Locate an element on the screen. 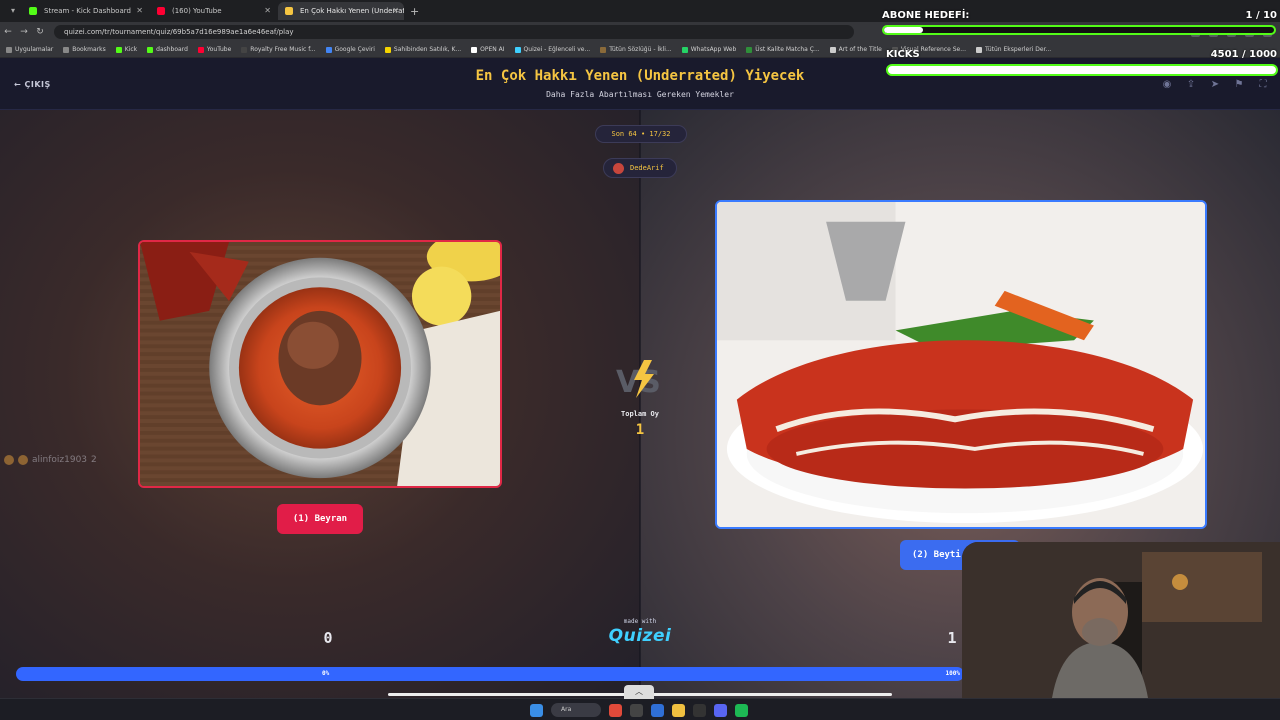 This screenshot has height=720, width=1280. bookmark-label: YouTube is located at coordinates (219, 49).